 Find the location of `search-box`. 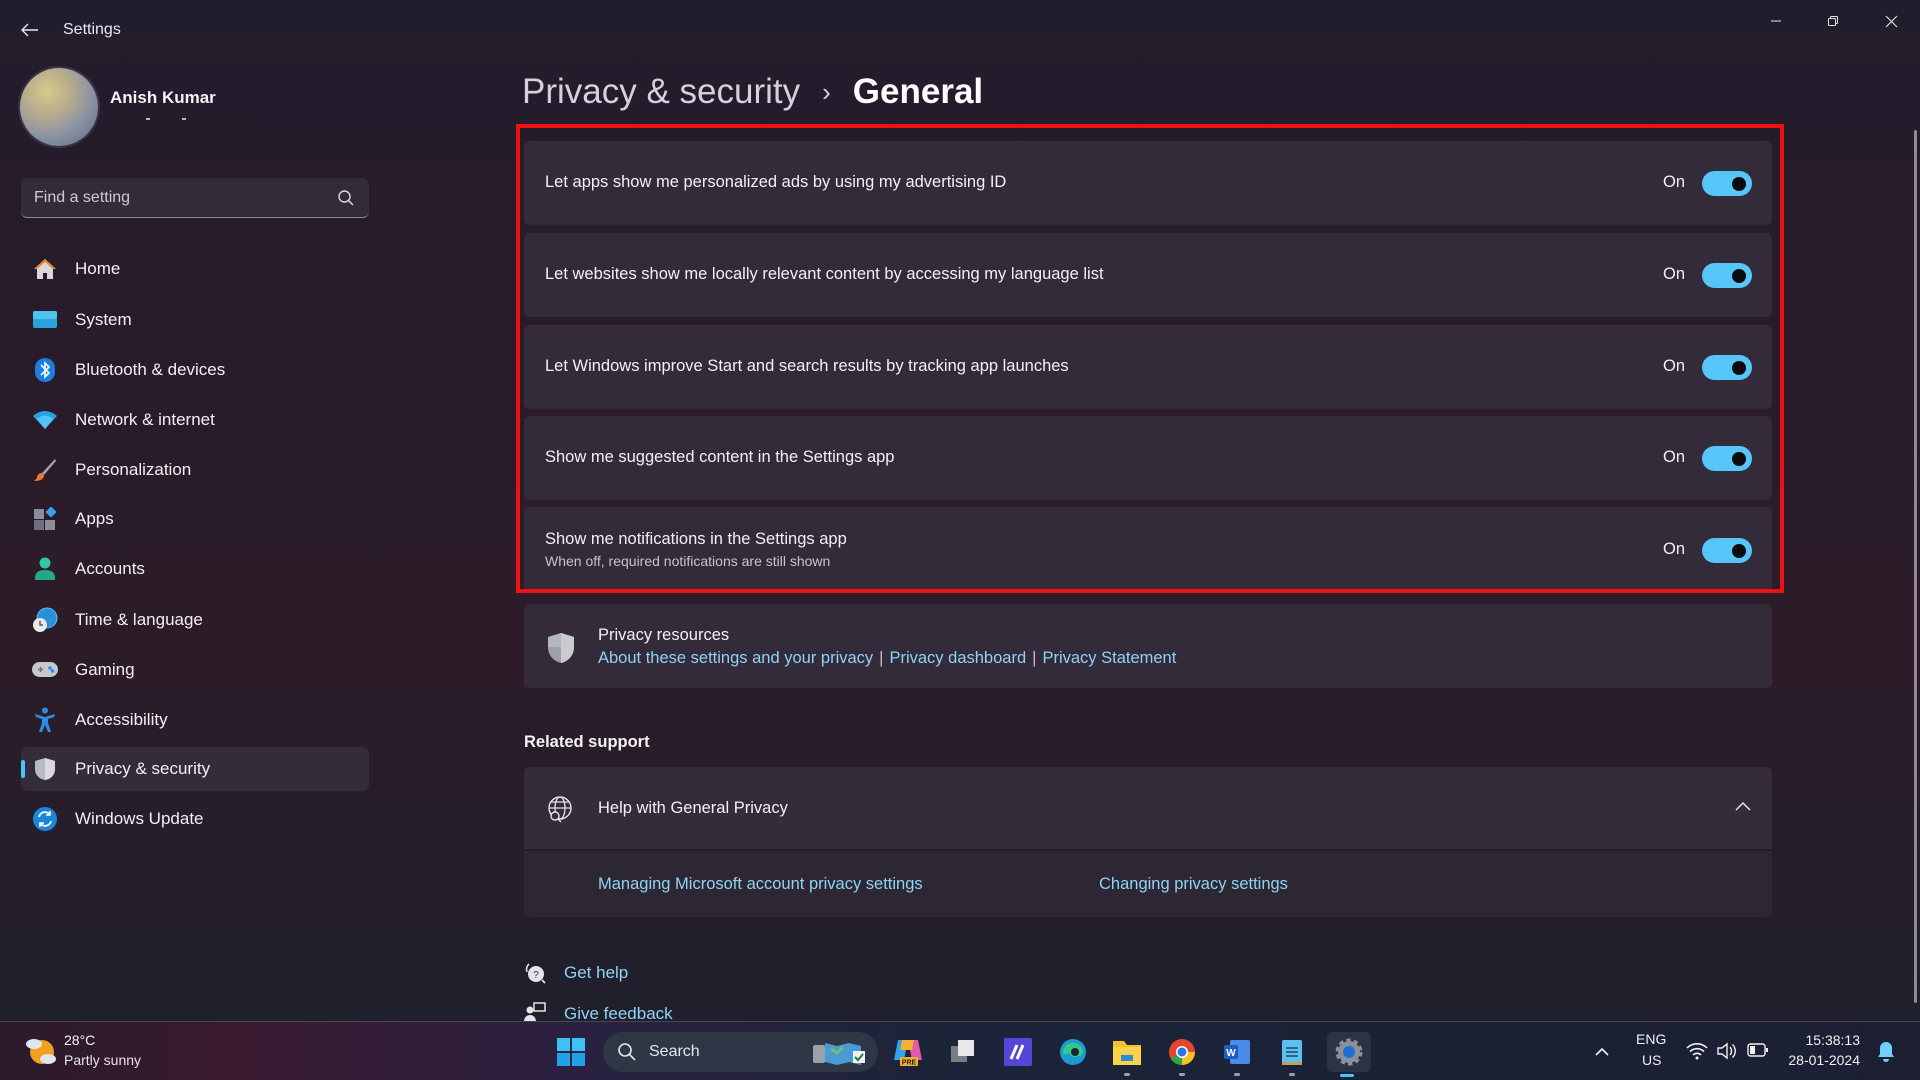

search-box is located at coordinates (195, 198).